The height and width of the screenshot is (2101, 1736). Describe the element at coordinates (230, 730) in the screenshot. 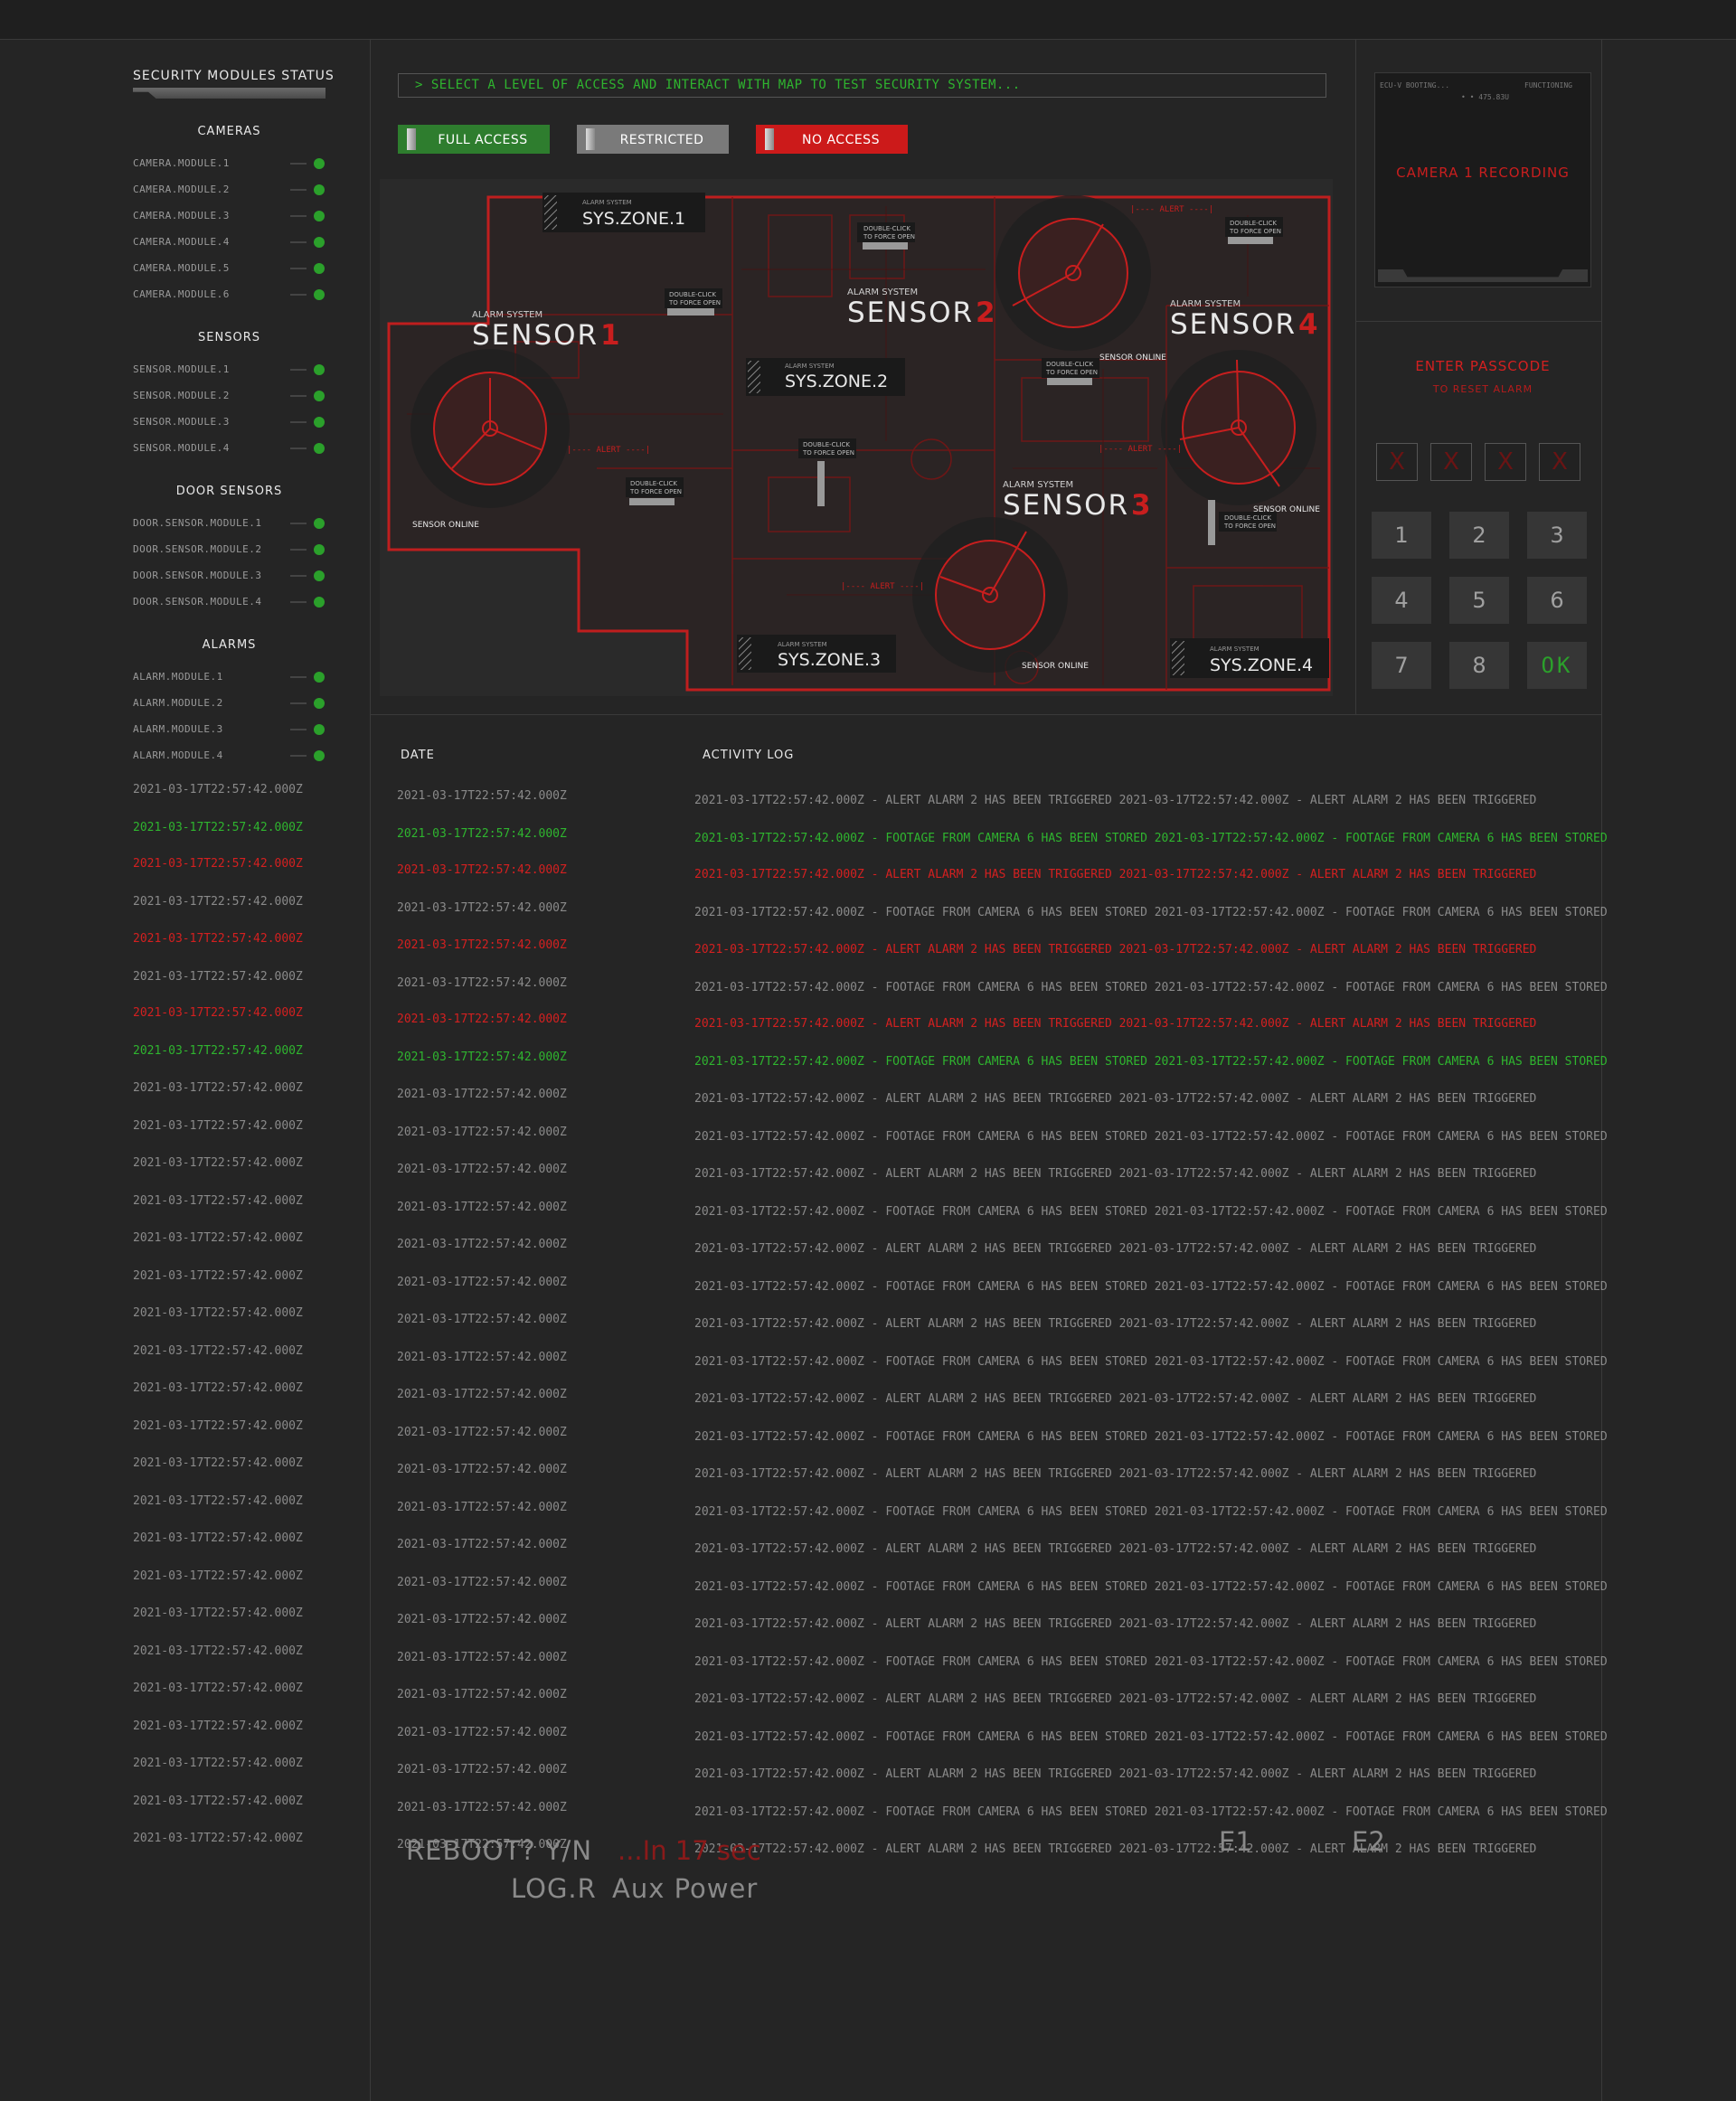

I see `module-row: ALARM.MODULE.3` at that location.